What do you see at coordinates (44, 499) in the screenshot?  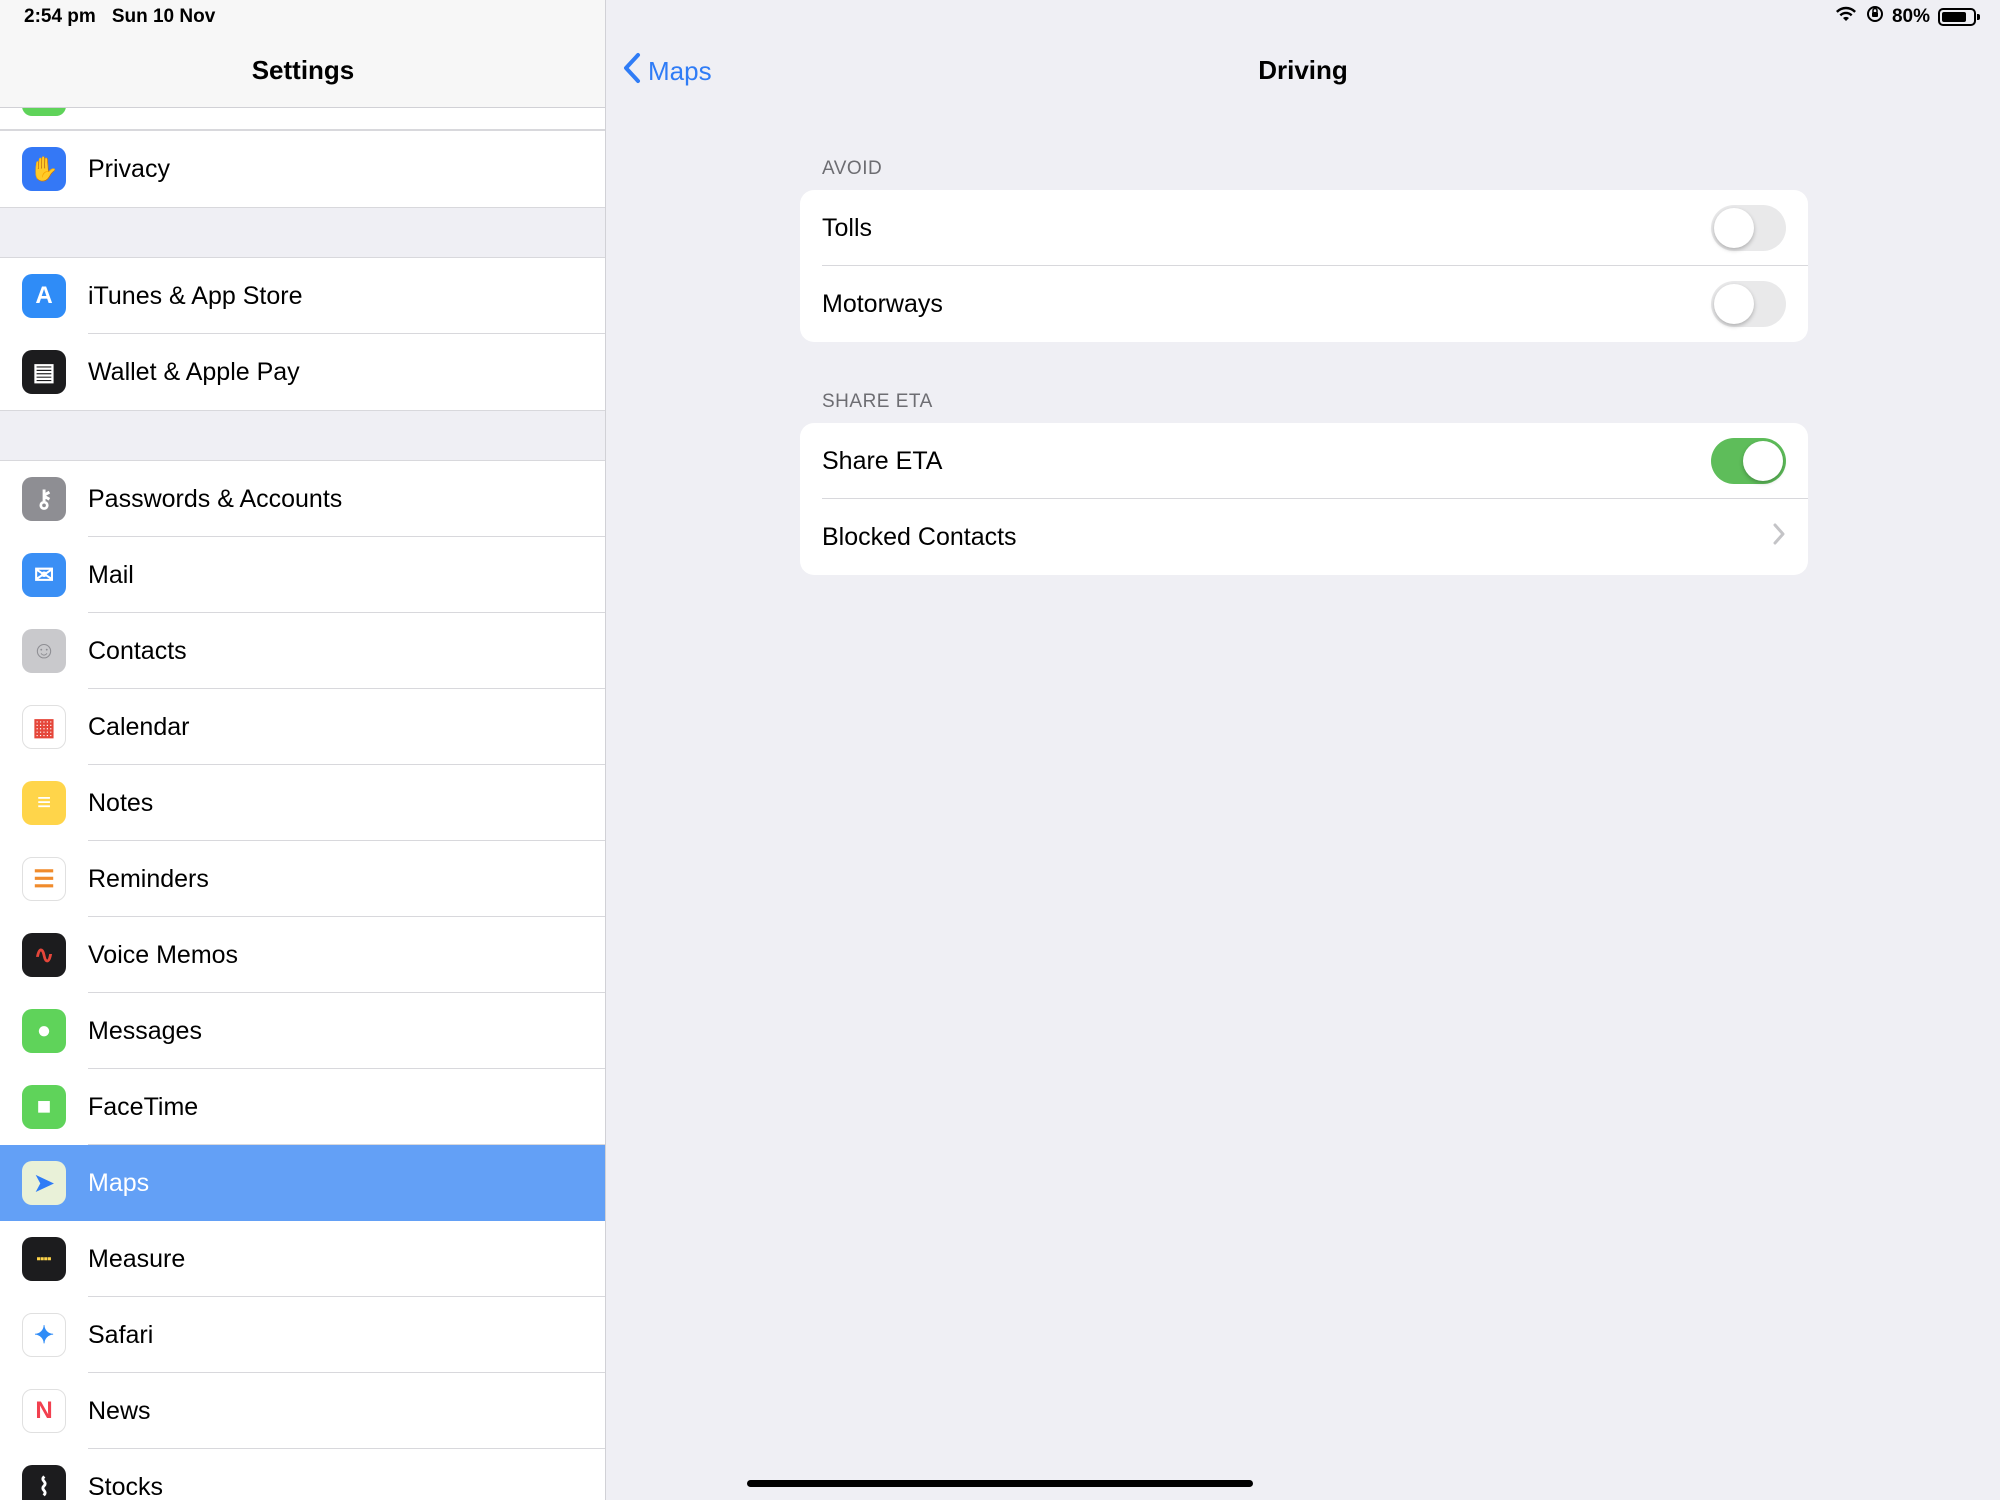 I see `key-icon: ⚷` at bounding box center [44, 499].